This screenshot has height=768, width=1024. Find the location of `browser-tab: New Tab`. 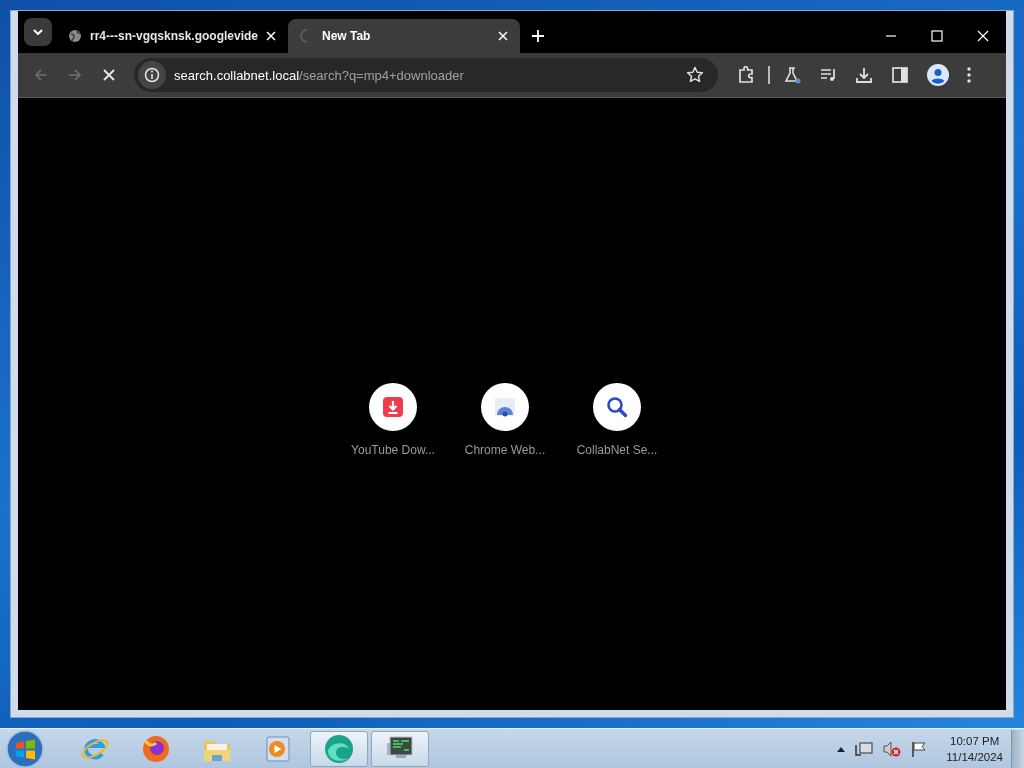

browser-tab: New Tab is located at coordinates (404, 36).